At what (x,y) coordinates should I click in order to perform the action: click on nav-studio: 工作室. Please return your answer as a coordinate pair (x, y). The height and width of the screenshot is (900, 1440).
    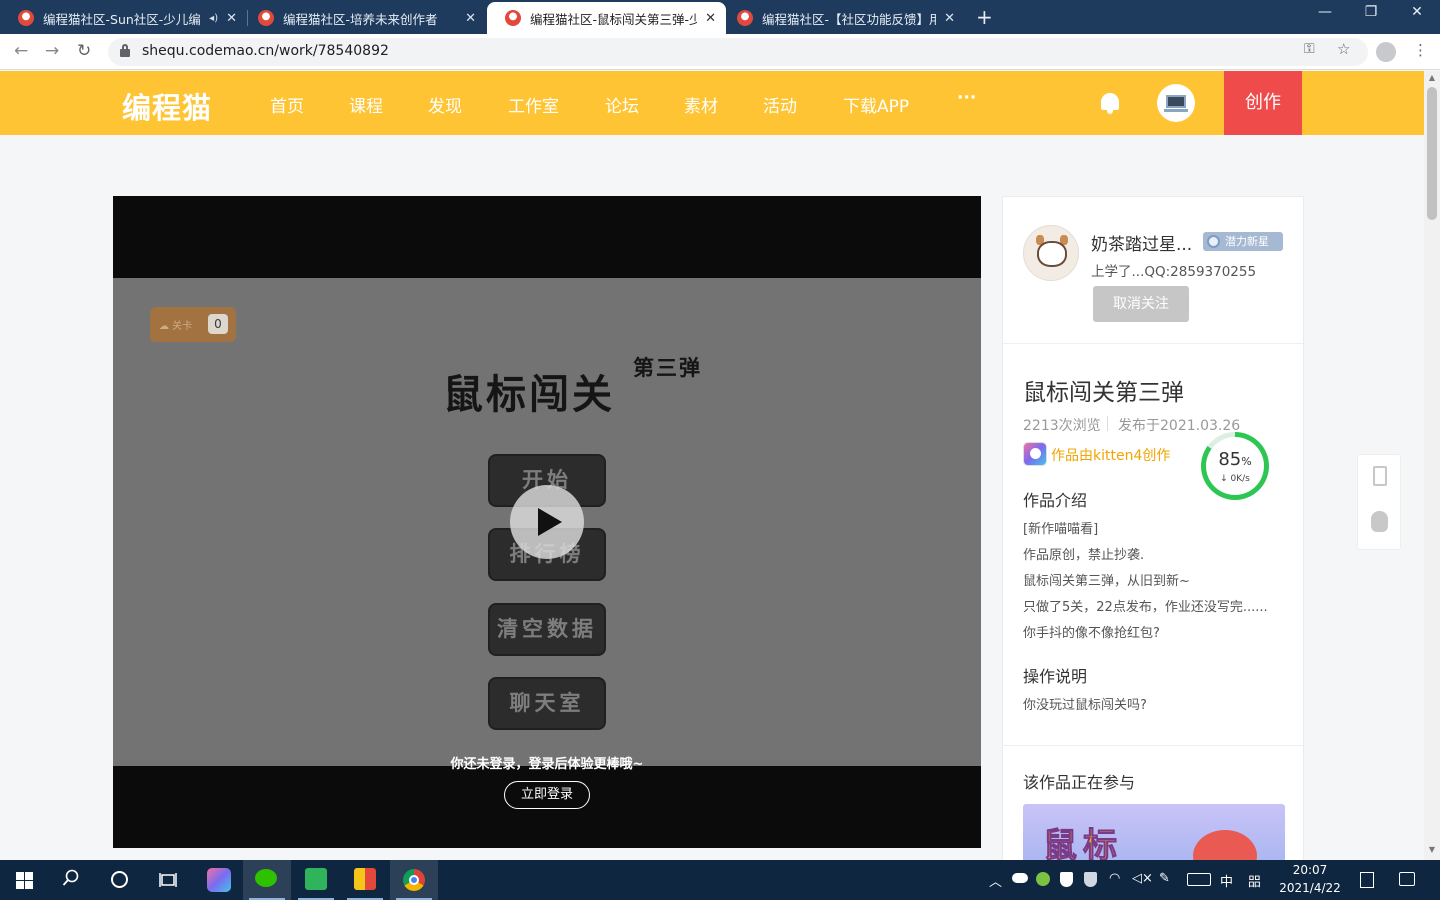
    Looking at the image, I should click on (533, 104).